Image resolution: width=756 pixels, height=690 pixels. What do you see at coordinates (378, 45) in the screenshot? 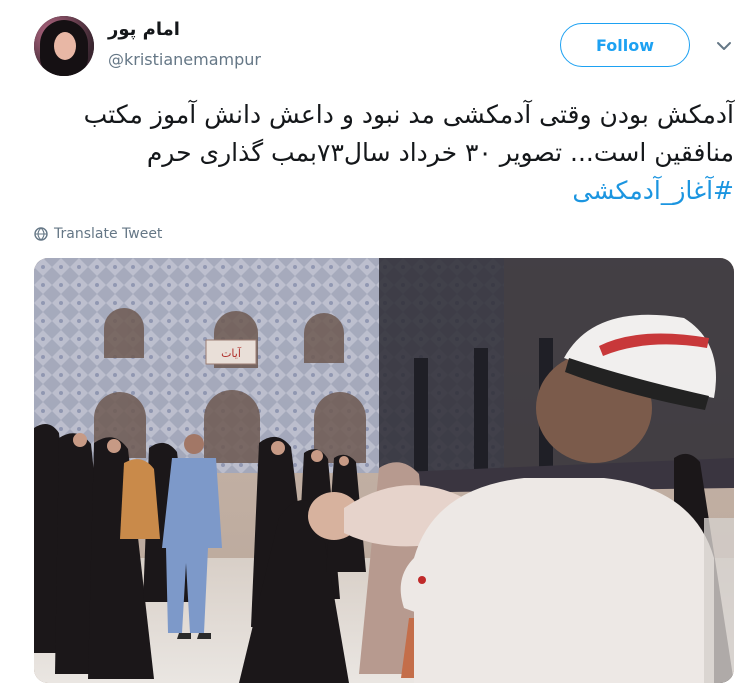
I see `tweet-header: امام پور @kristianemampur Follow` at bounding box center [378, 45].